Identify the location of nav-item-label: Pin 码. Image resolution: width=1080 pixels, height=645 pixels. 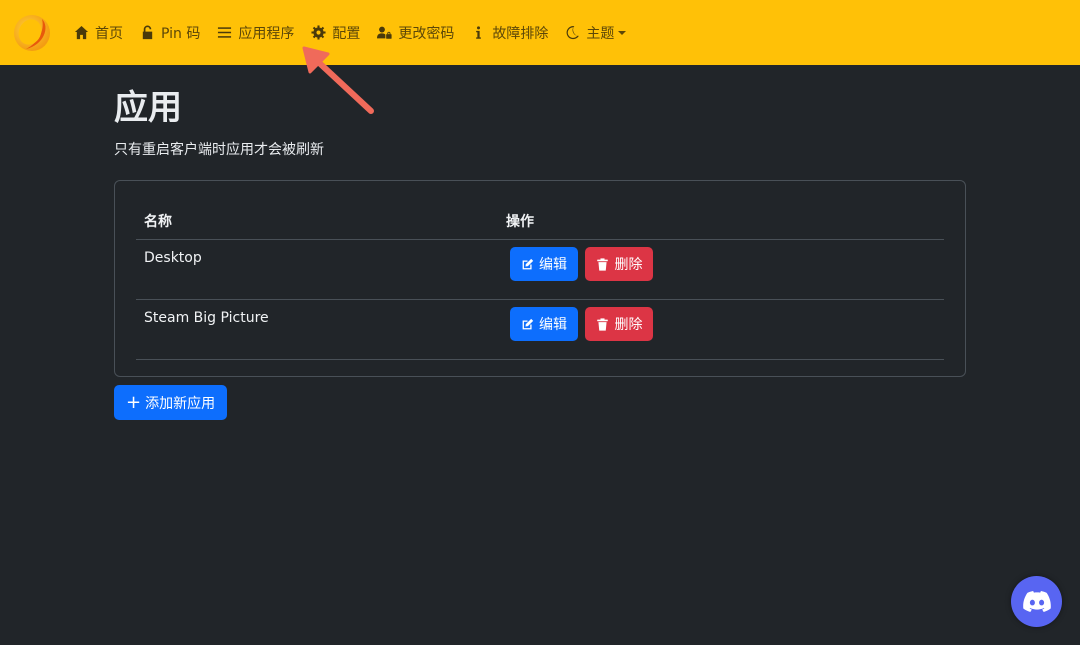
(181, 33).